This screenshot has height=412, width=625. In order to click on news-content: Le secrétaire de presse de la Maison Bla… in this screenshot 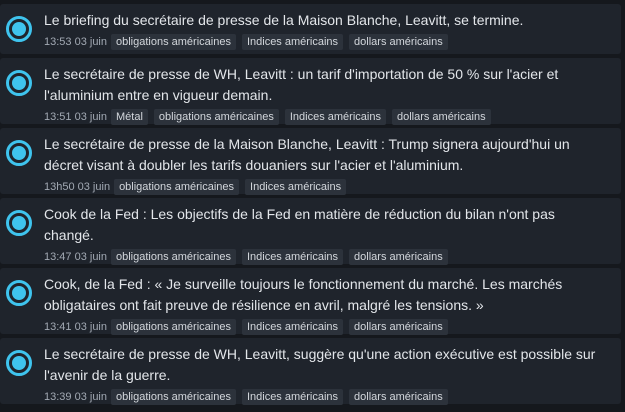, I will do `click(327, 165)`.